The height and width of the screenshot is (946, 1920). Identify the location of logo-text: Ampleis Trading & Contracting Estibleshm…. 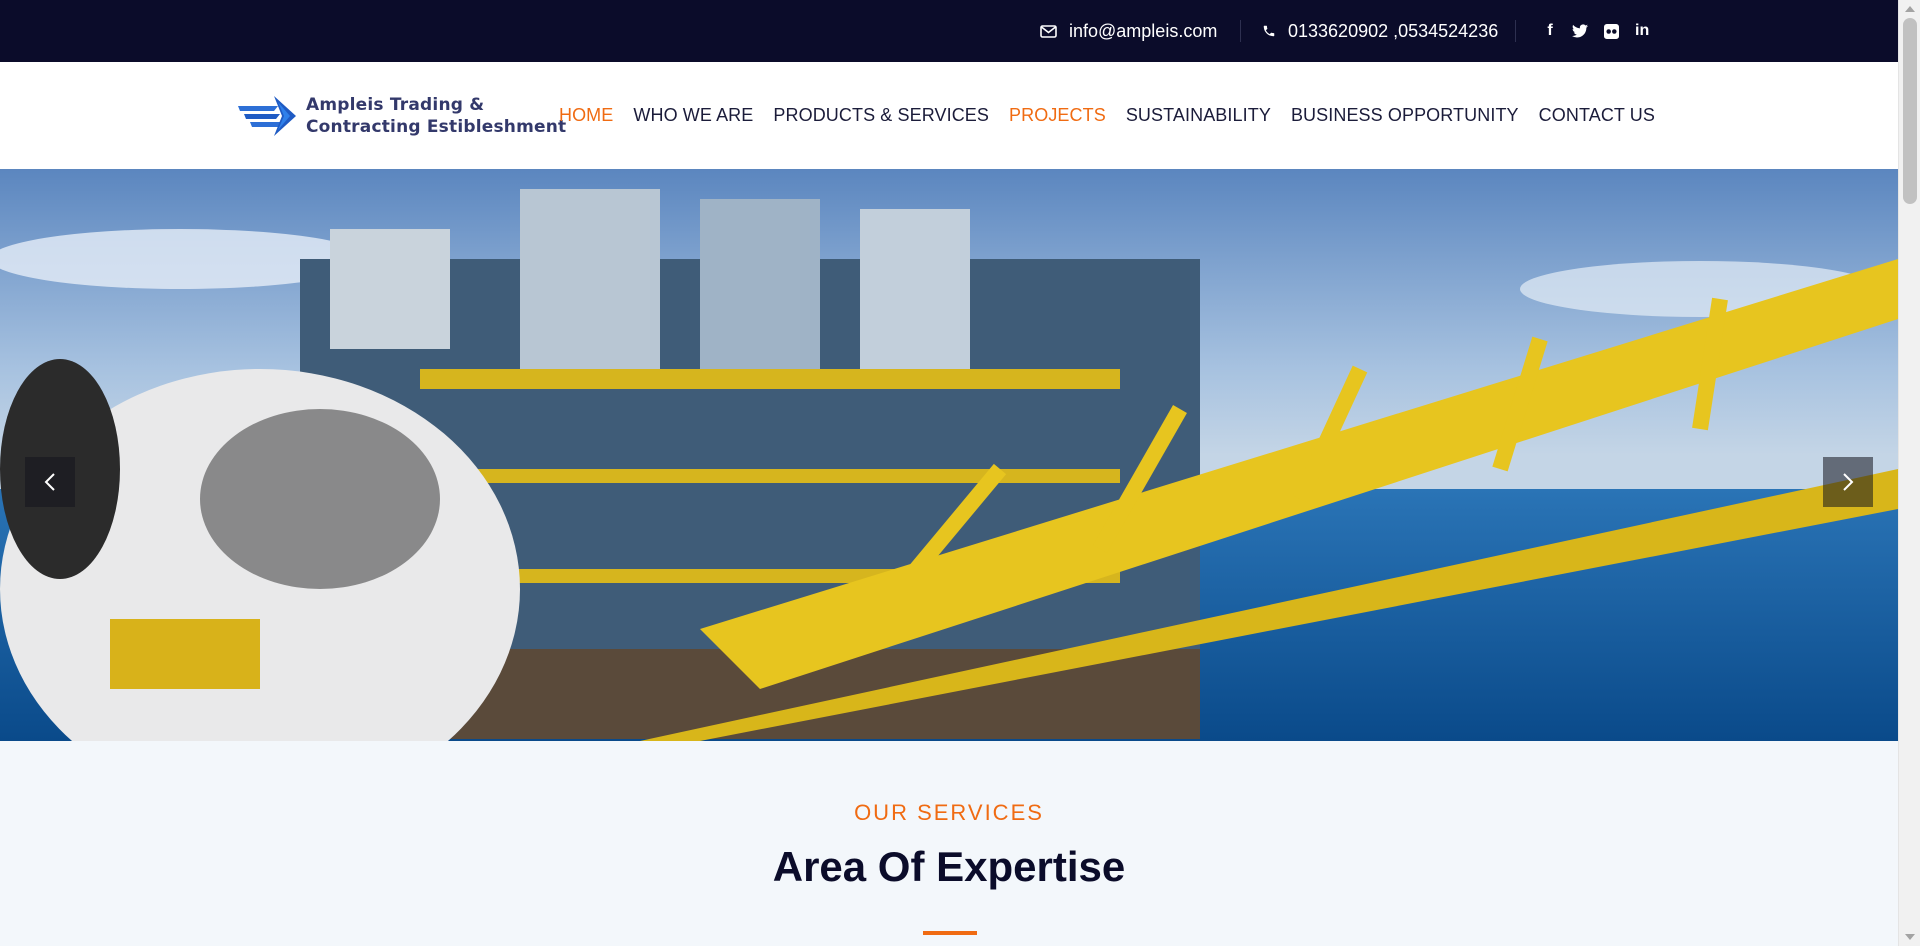
(436, 116).